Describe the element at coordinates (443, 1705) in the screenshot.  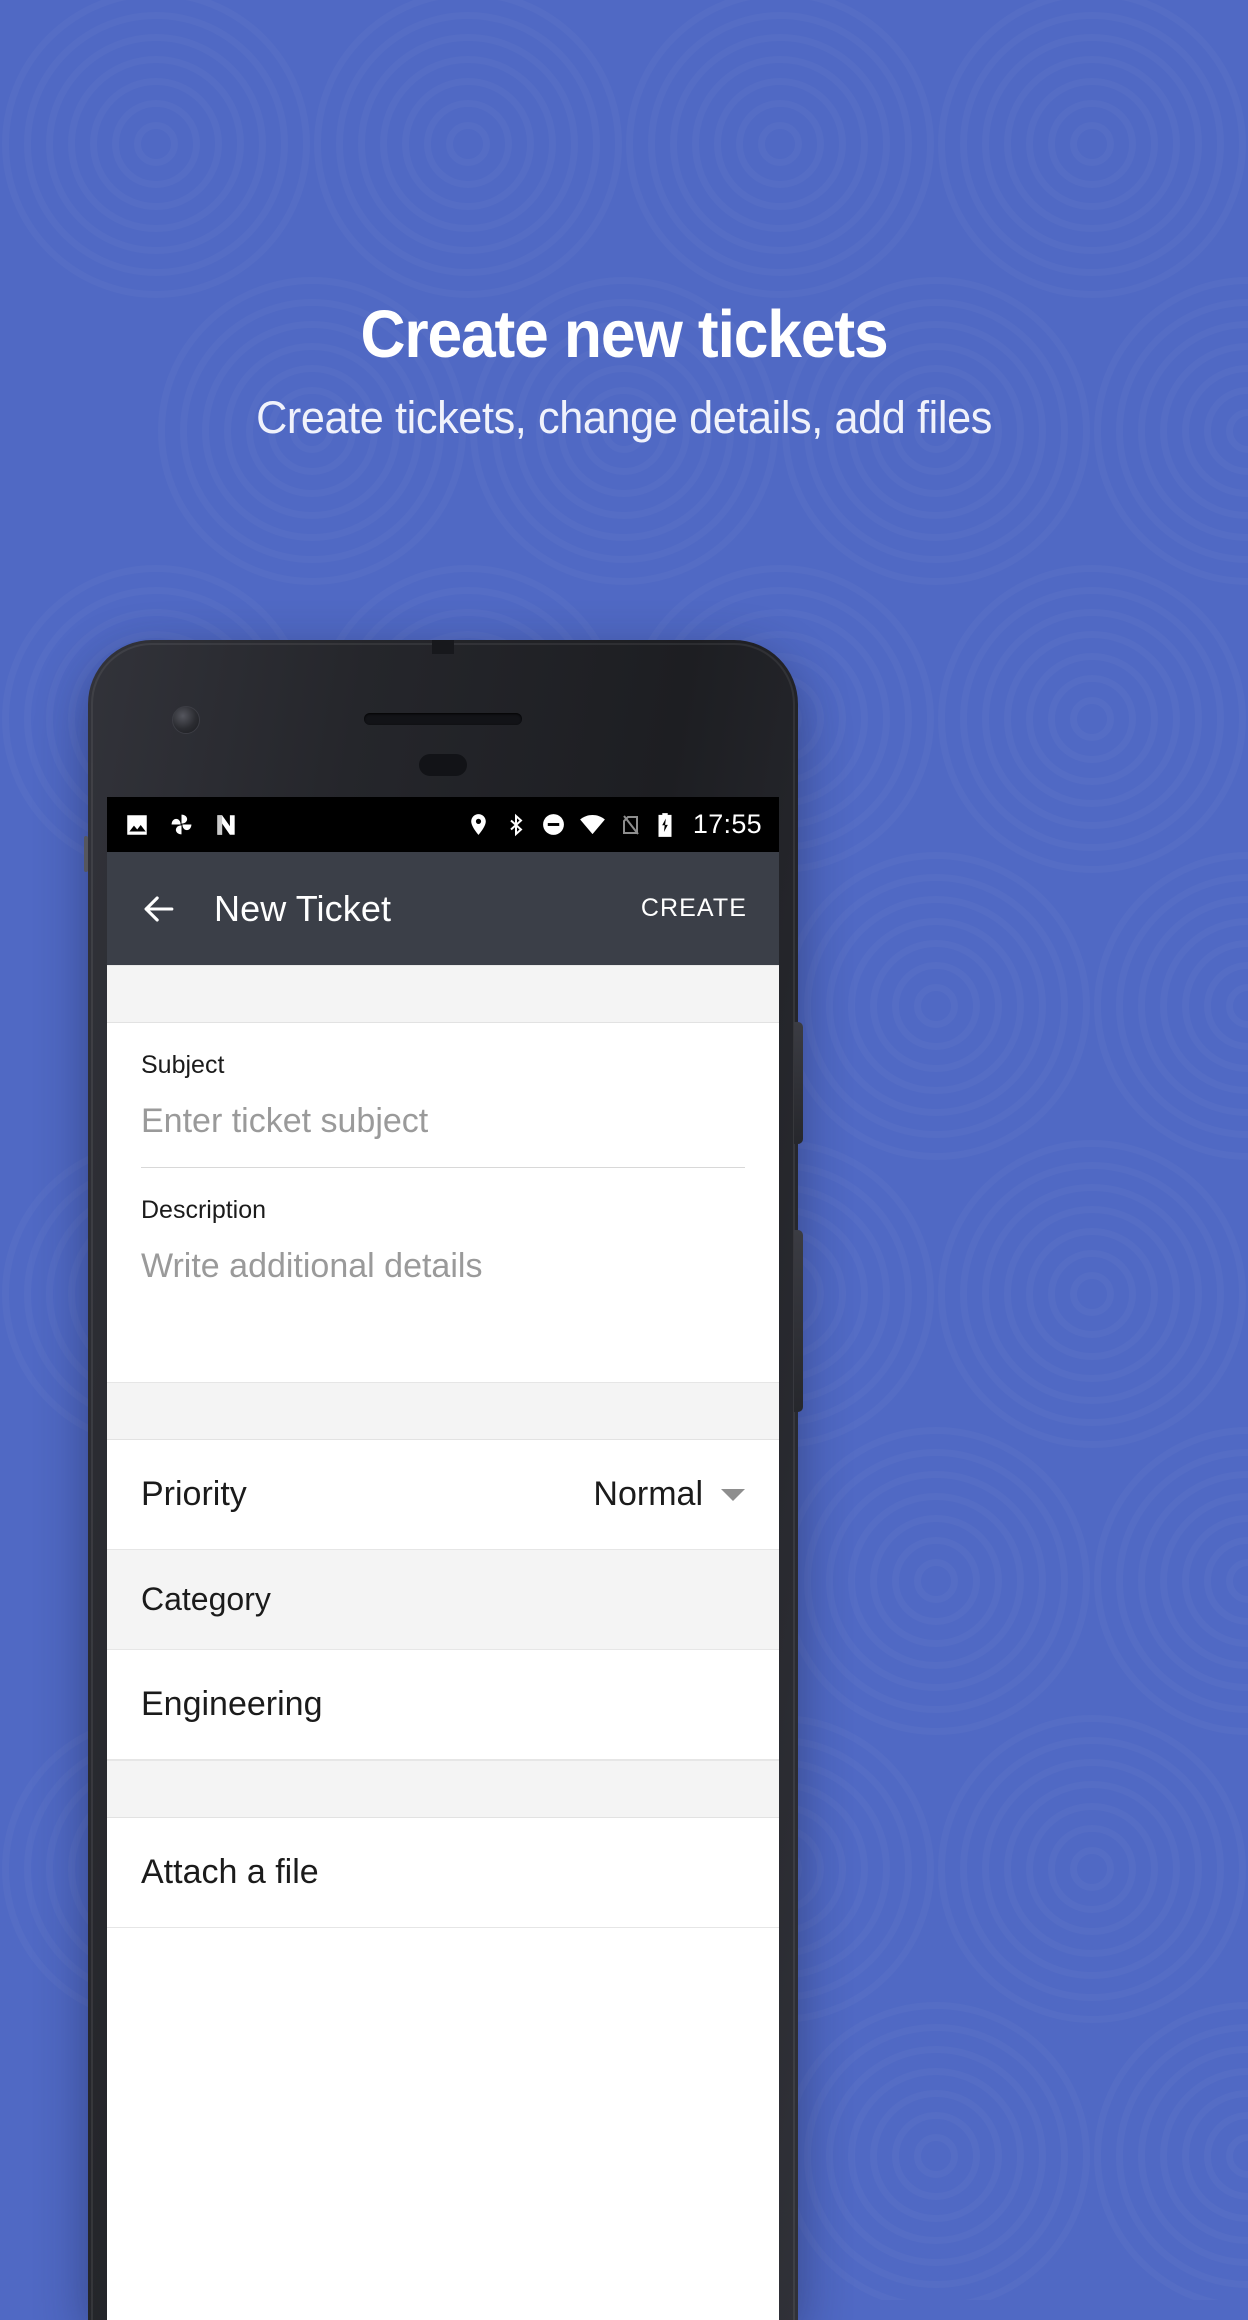
I see `category-row: Engineering` at that location.